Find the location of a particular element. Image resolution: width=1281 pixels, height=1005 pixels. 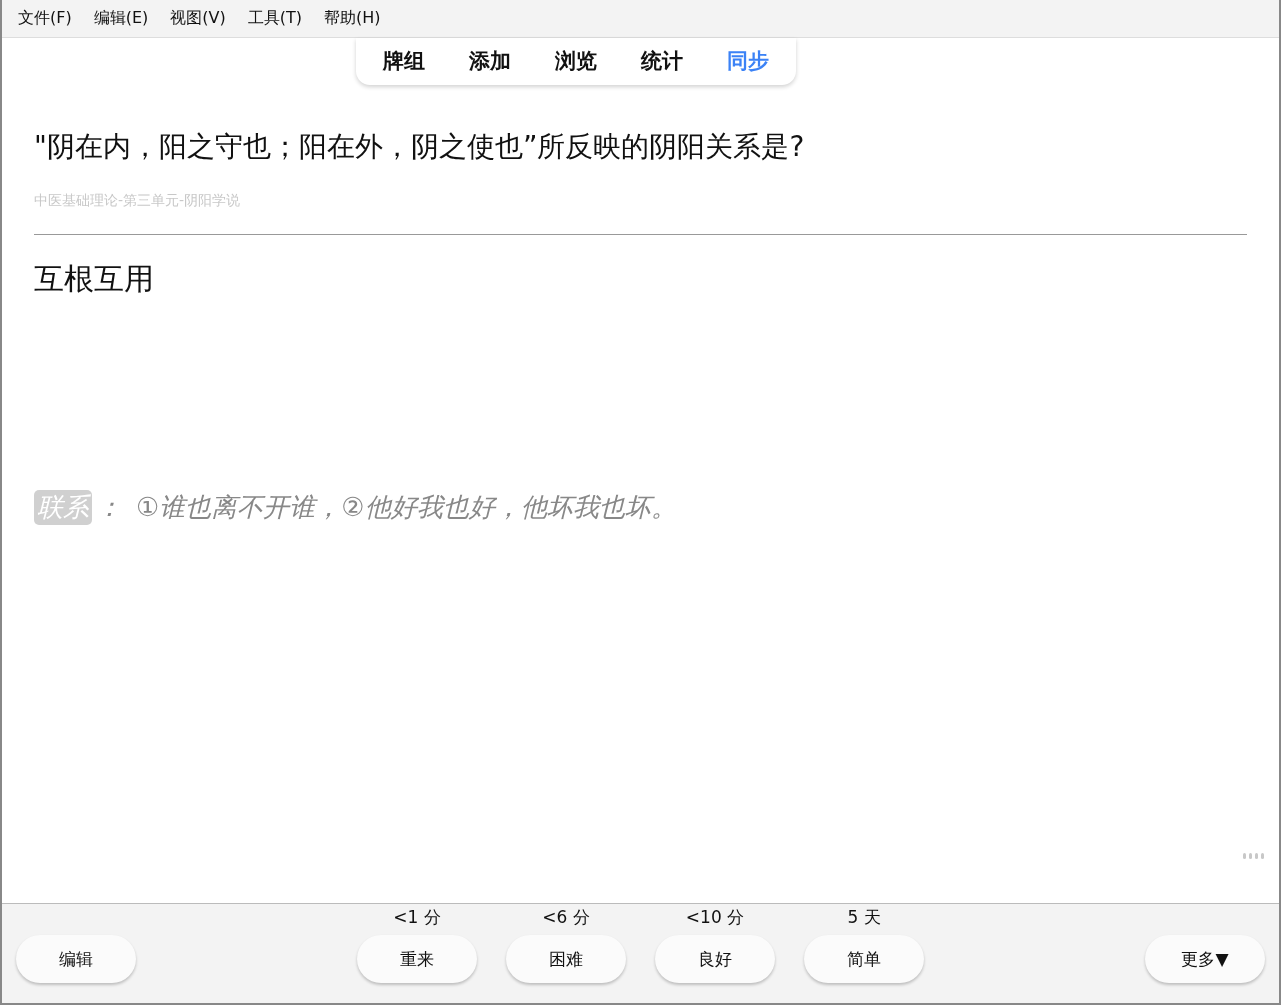

interval-label: <10 分 is located at coordinates (715, 917).